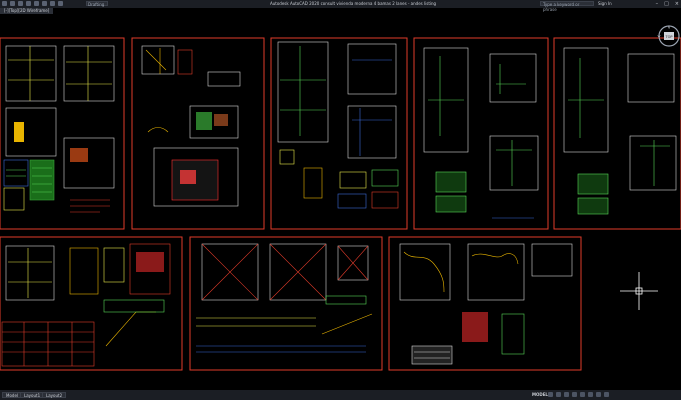  I want to click on search-input: Type a keyword or phrase, so click(567, 6).